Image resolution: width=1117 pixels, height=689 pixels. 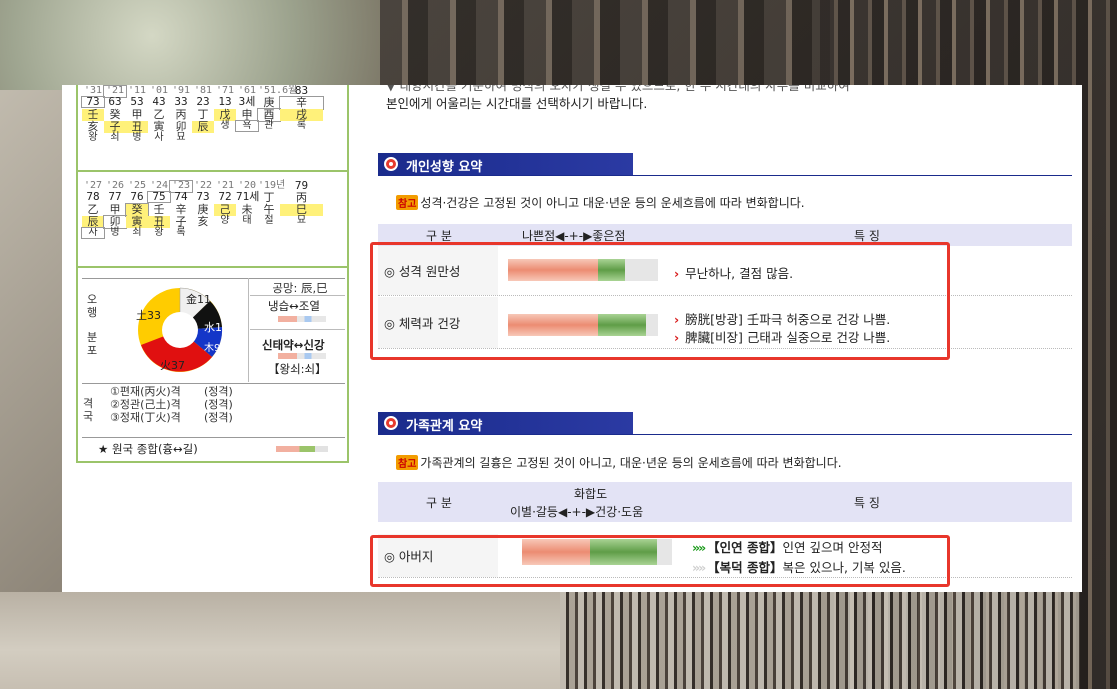 What do you see at coordinates (93, 126) in the screenshot?
I see `daeun-cell: 亥` at bounding box center [93, 126].